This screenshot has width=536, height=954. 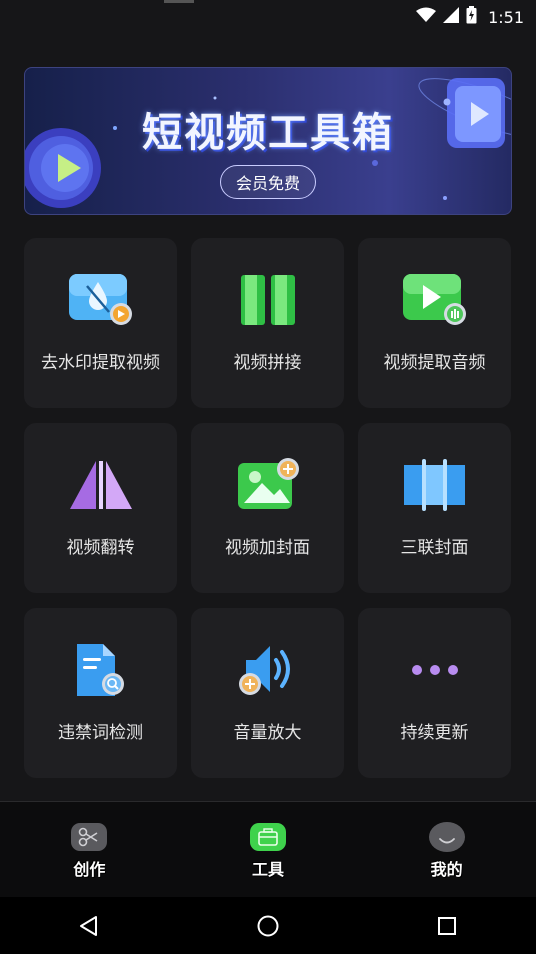 What do you see at coordinates (434, 548) in the screenshot?
I see `tool-label: 三联封面` at bounding box center [434, 548].